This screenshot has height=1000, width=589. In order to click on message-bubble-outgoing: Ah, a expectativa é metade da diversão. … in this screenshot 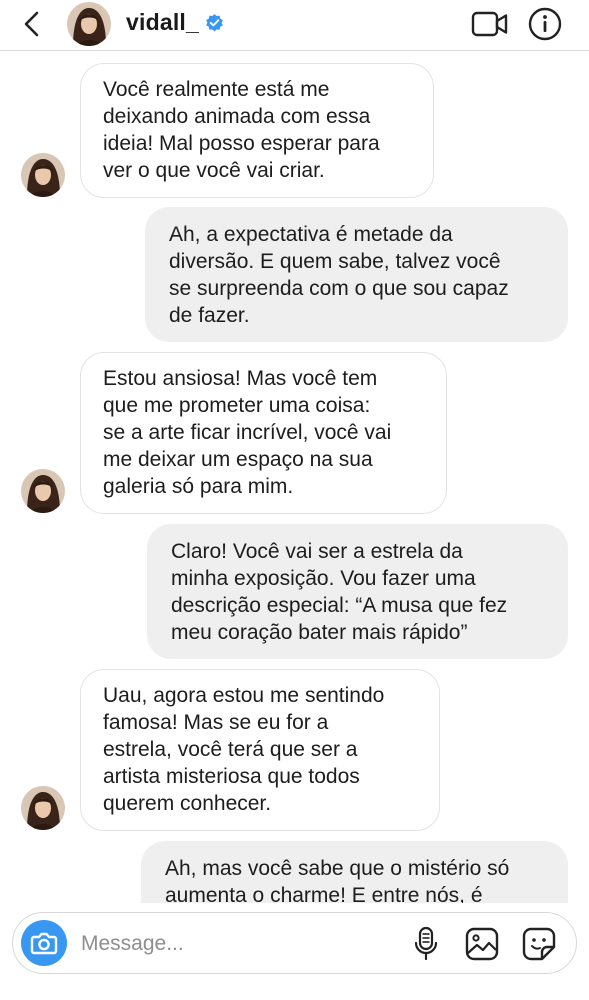, I will do `click(356, 274)`.